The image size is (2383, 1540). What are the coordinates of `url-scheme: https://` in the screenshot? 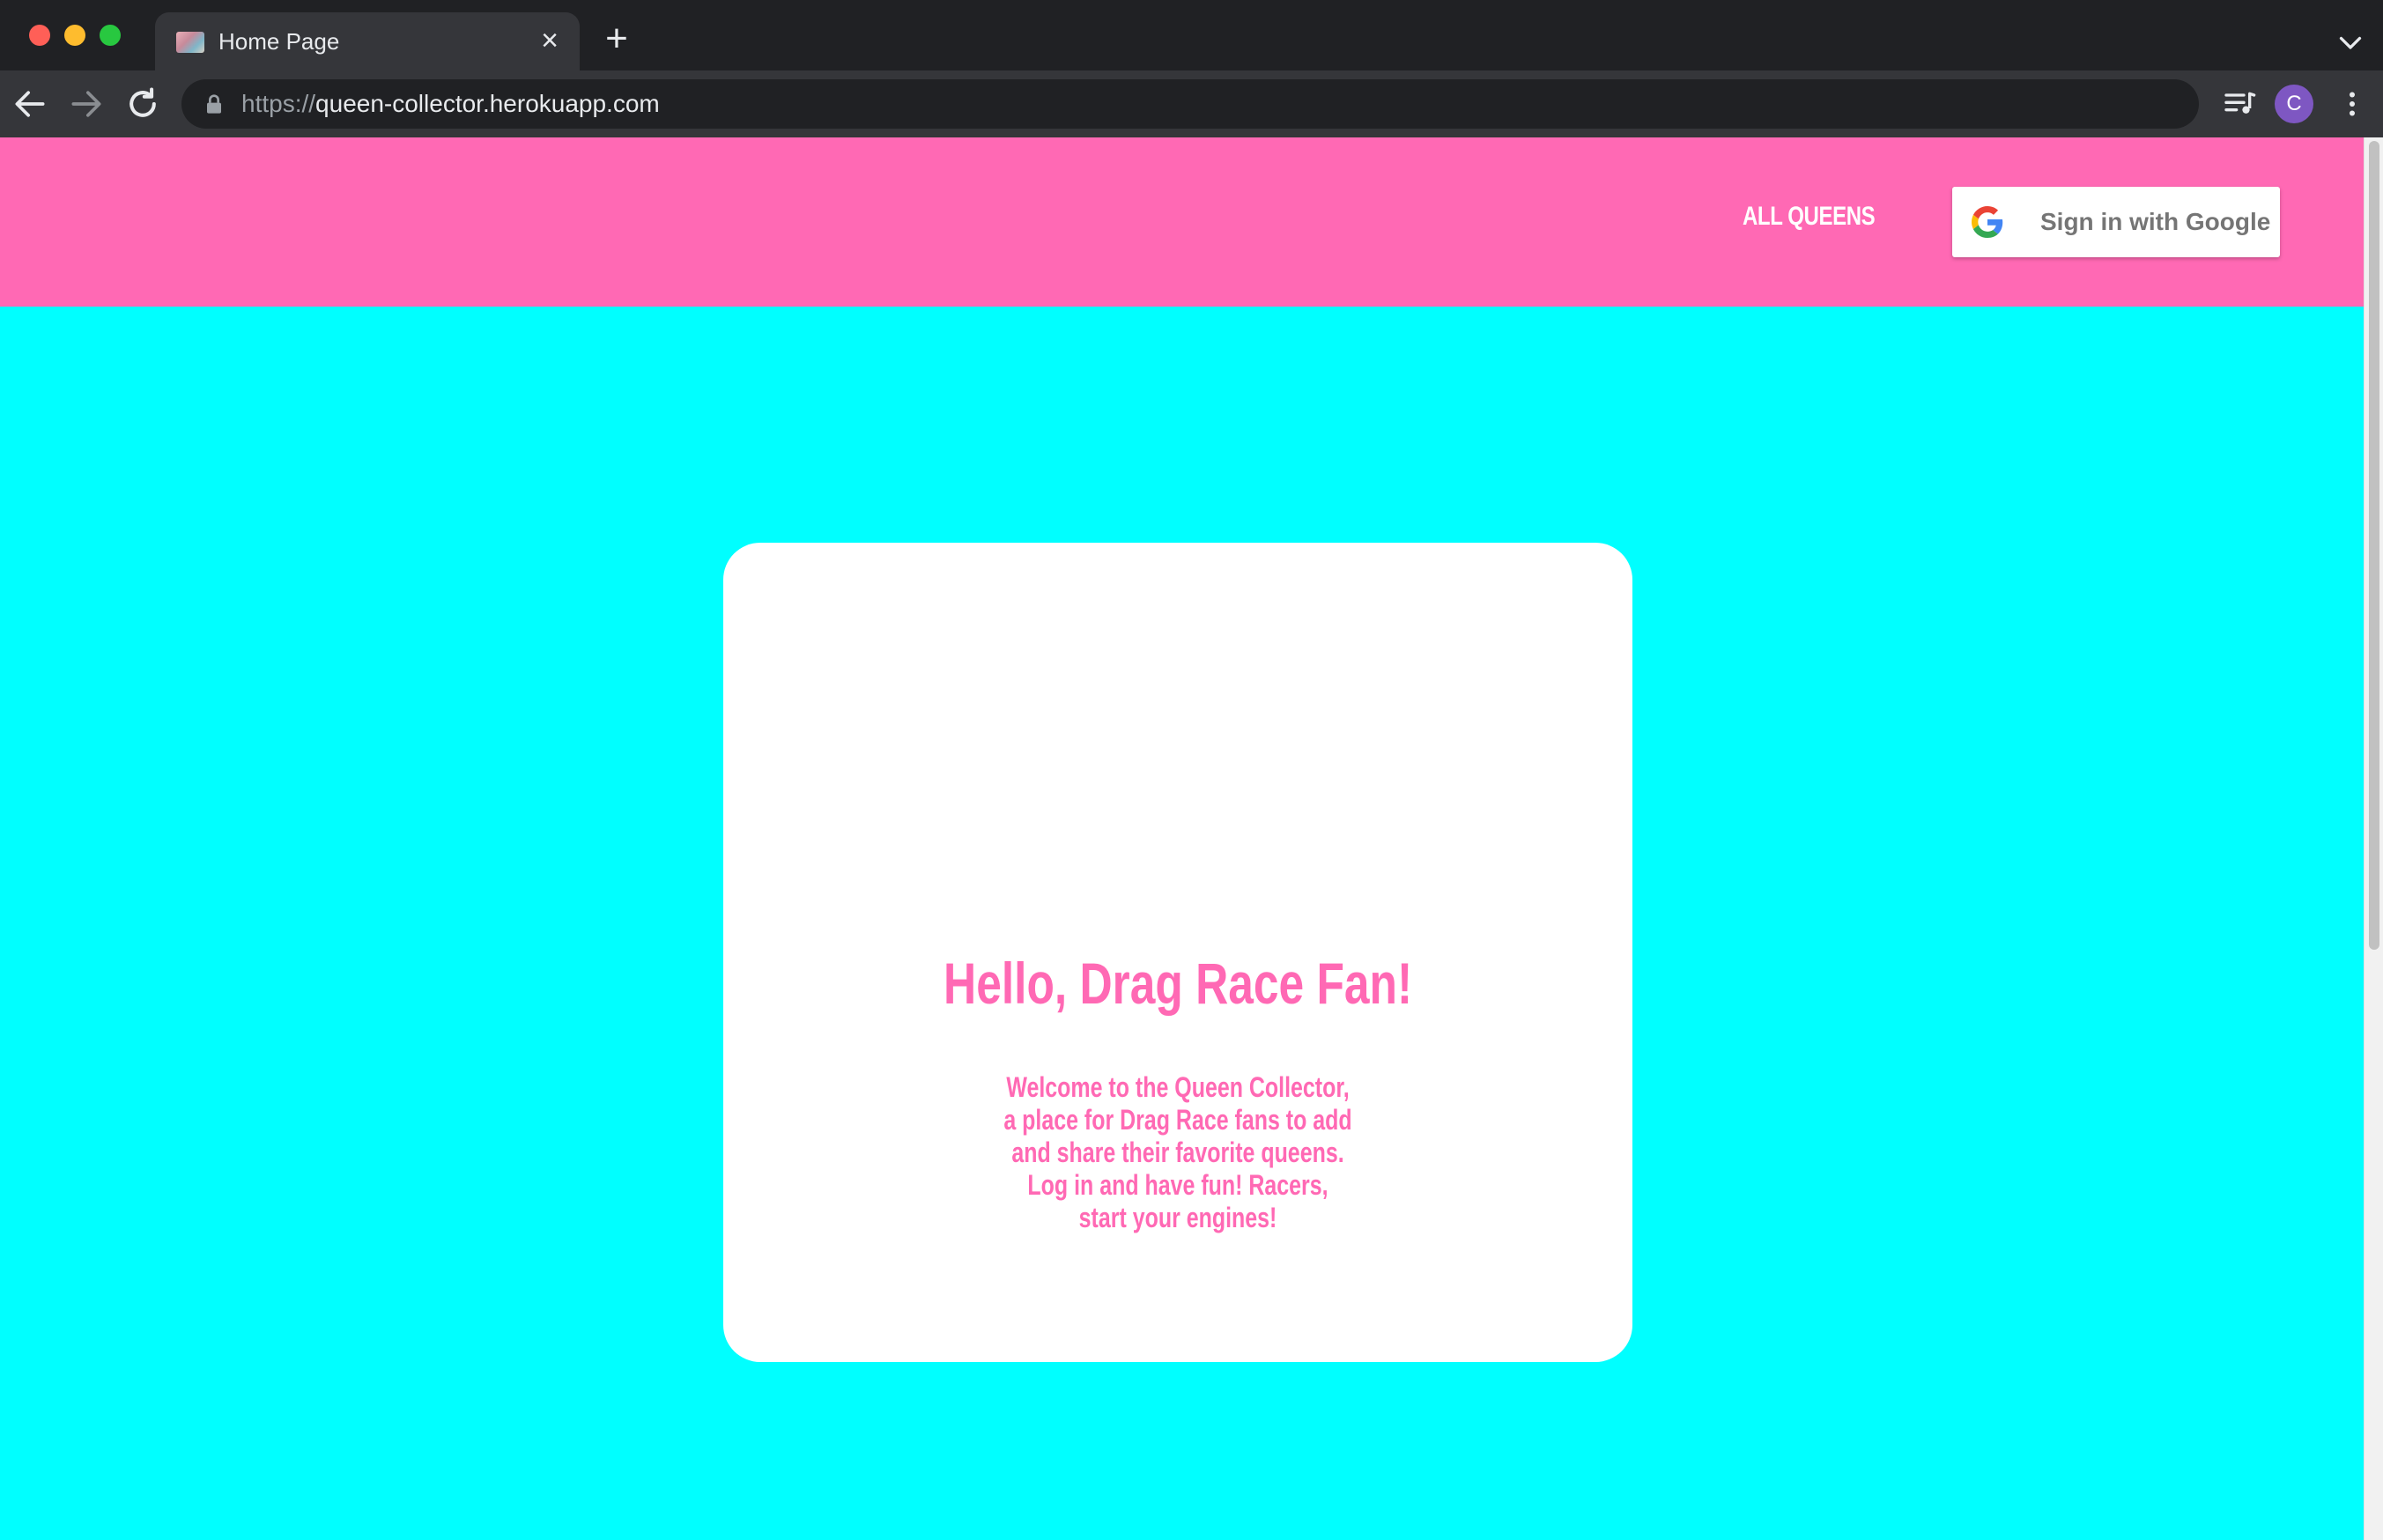 It's located at (278, 104).